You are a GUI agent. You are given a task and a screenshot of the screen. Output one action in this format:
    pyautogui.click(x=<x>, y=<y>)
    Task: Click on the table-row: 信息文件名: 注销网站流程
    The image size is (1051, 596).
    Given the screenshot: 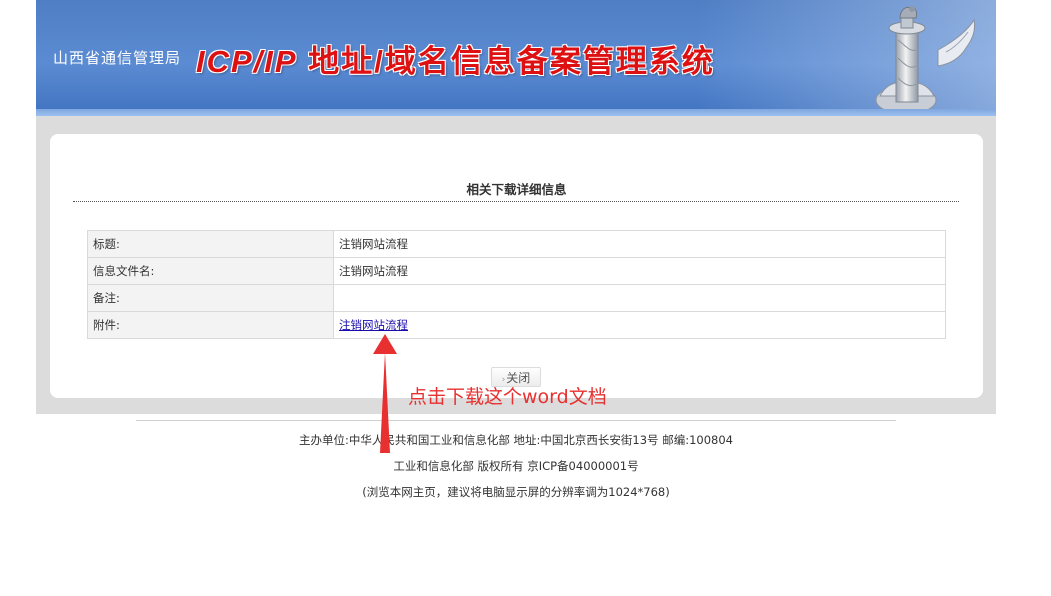 What is the action you would take?
    pyautogui.click(x=516, y=271)
    